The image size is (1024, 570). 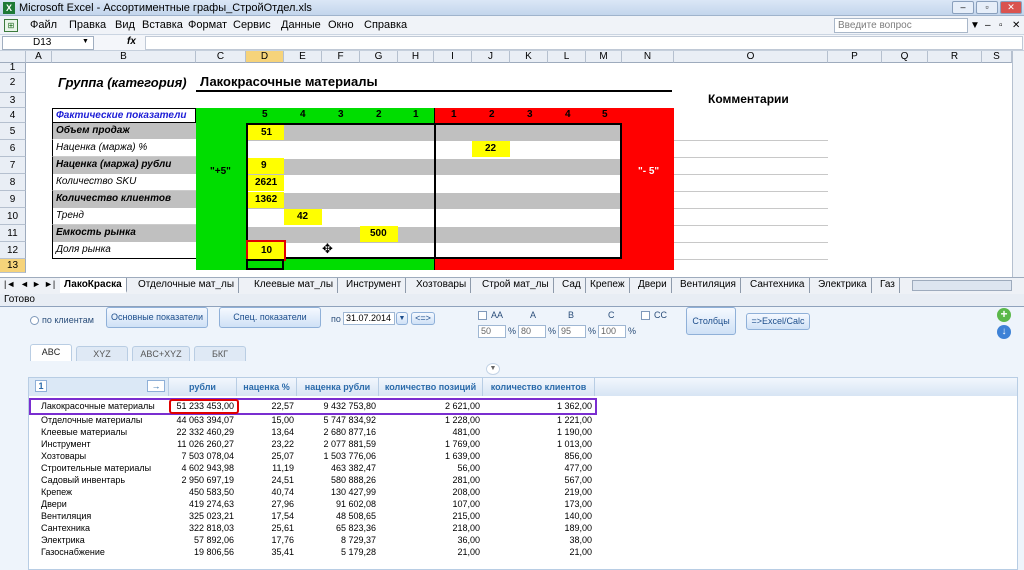 I want to click on tab-lakokraska: ЛакоКраска, so click(x=93, y=285).